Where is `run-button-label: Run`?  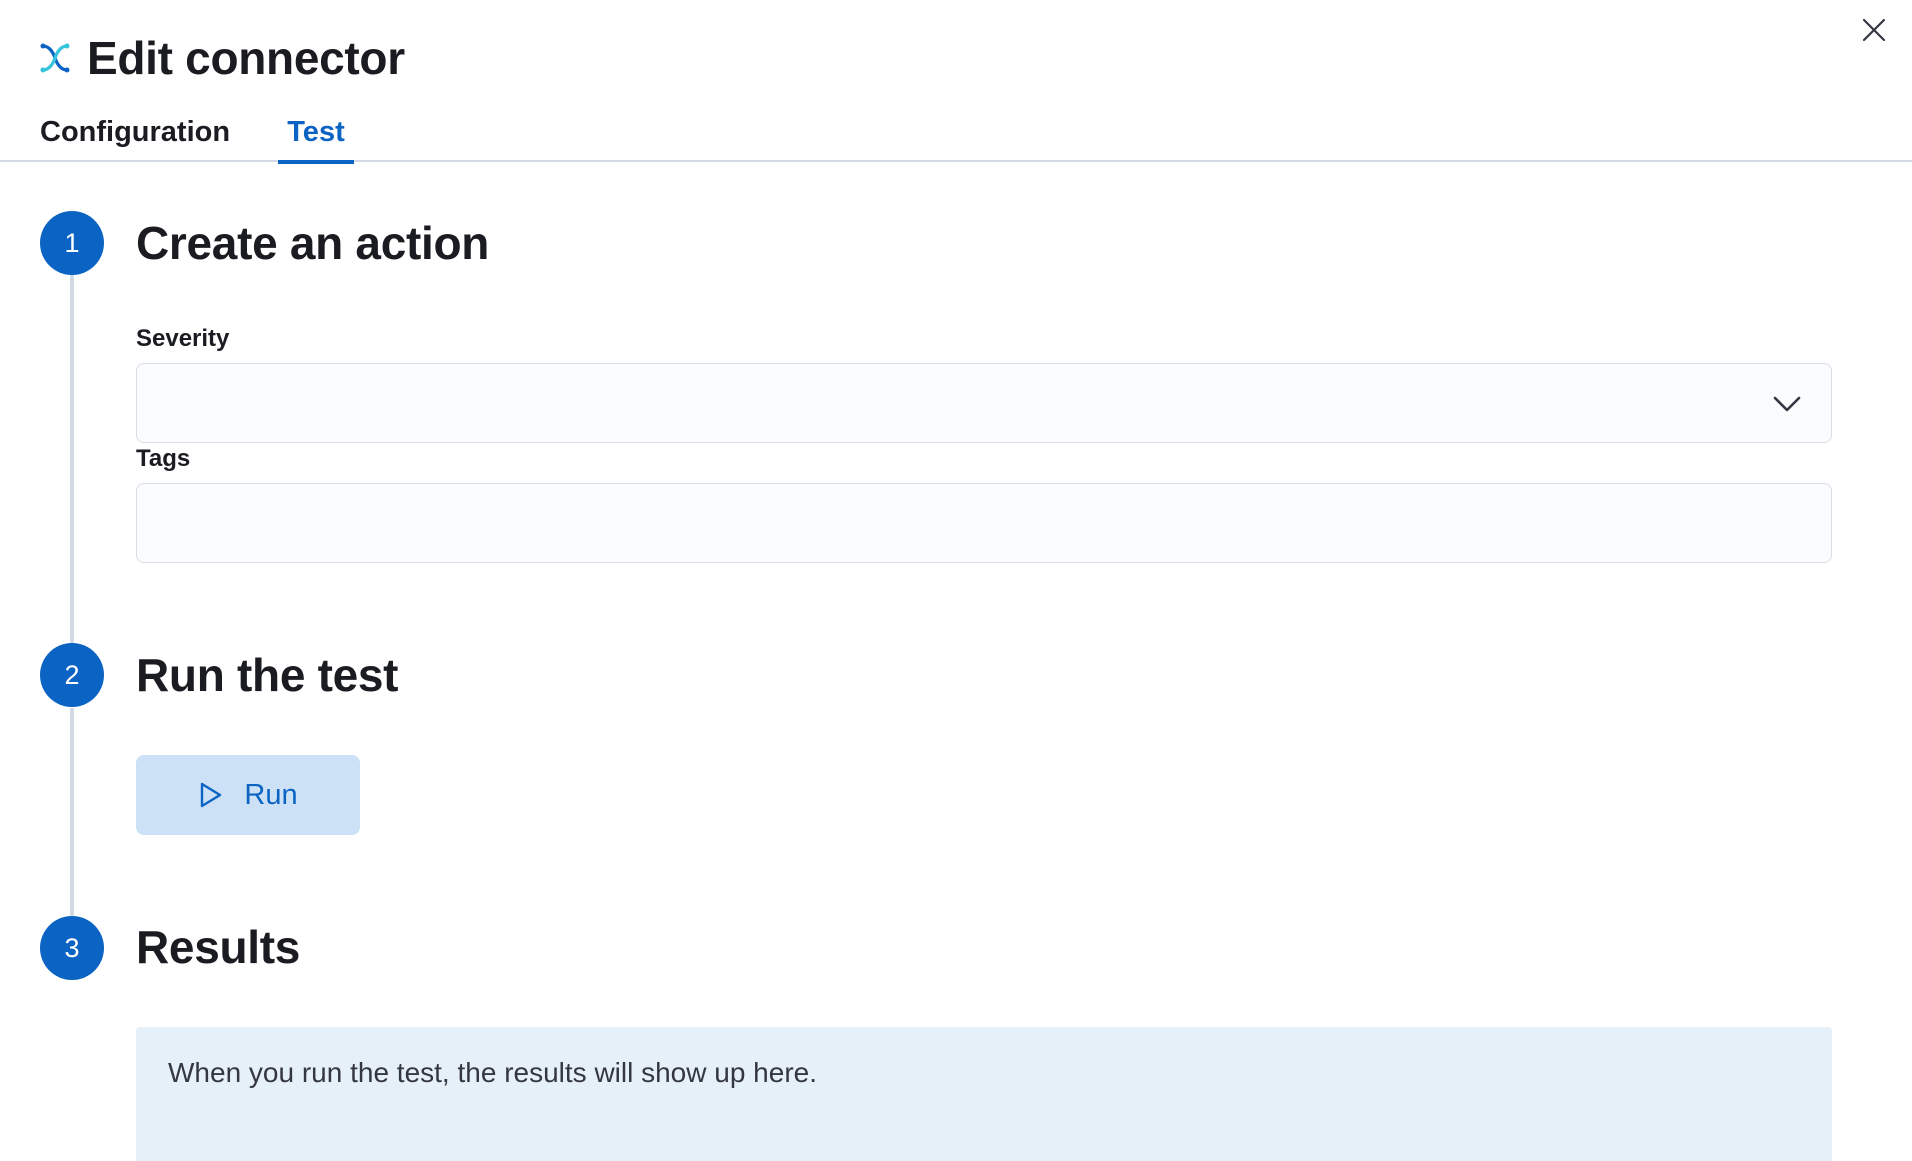
run-button-label: Run is located at coordinates (271, 794).